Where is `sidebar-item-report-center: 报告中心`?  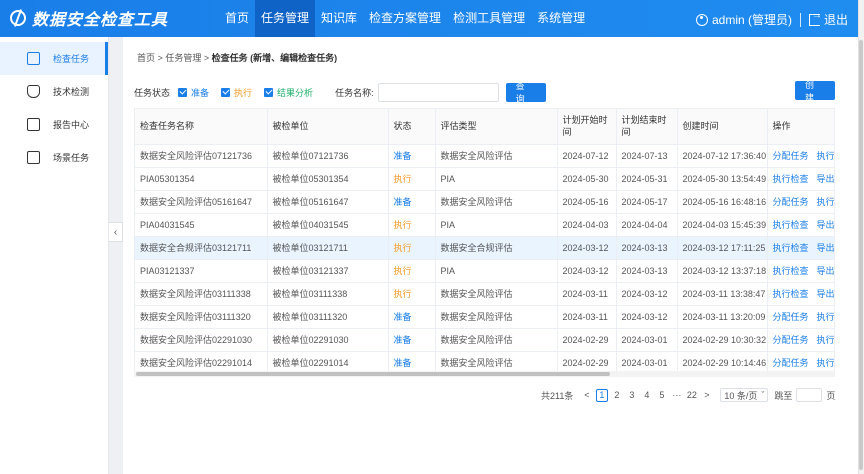 sidebar-item-report-center: 报告中心 is located at coordinates (54, 124).